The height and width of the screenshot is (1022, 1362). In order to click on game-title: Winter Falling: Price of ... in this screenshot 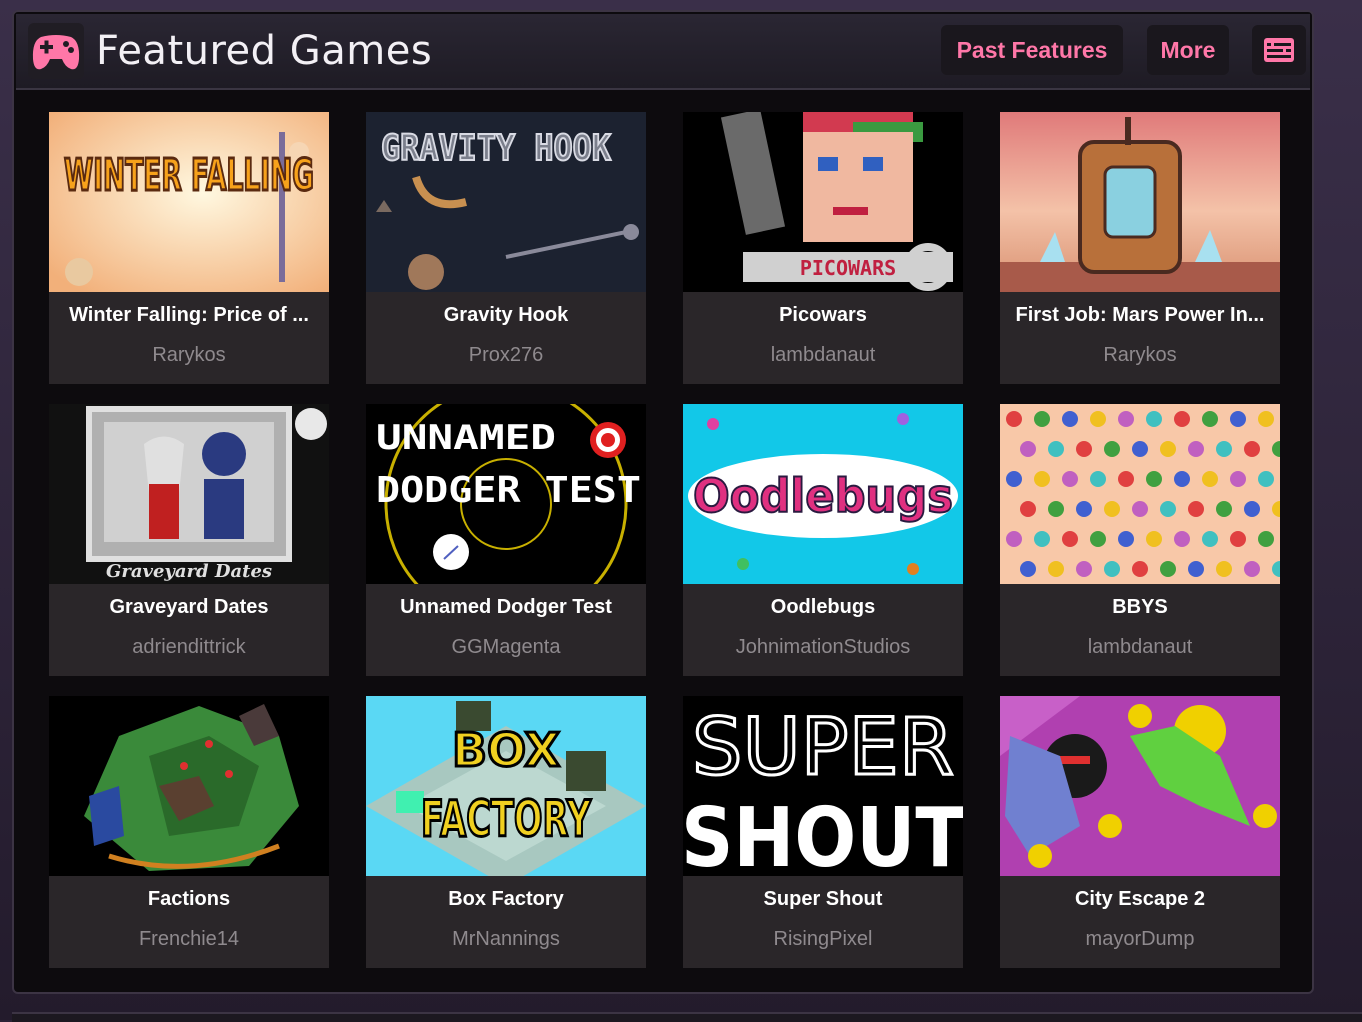, I will do `click(189, 315)`.